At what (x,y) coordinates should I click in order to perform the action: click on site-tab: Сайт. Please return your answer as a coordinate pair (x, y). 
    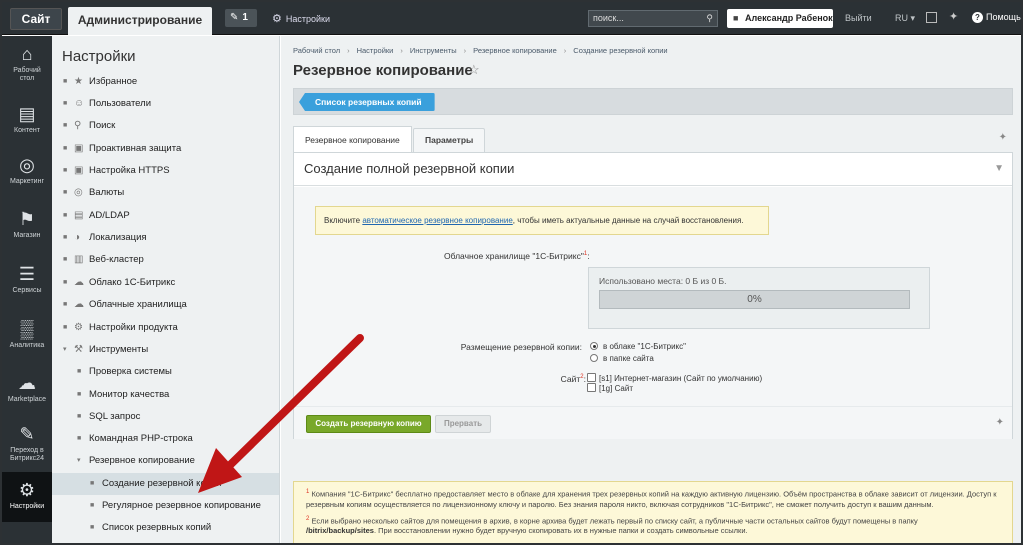
    Looking at the image, I should click on (36, 19).